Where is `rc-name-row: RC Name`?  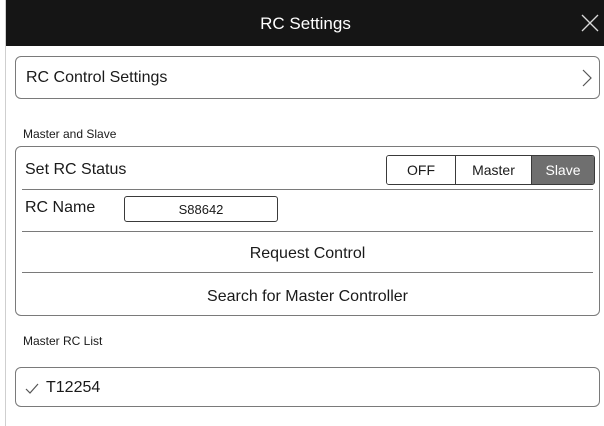
rc-name-row: RC Name is located at coordinates (307, 210).